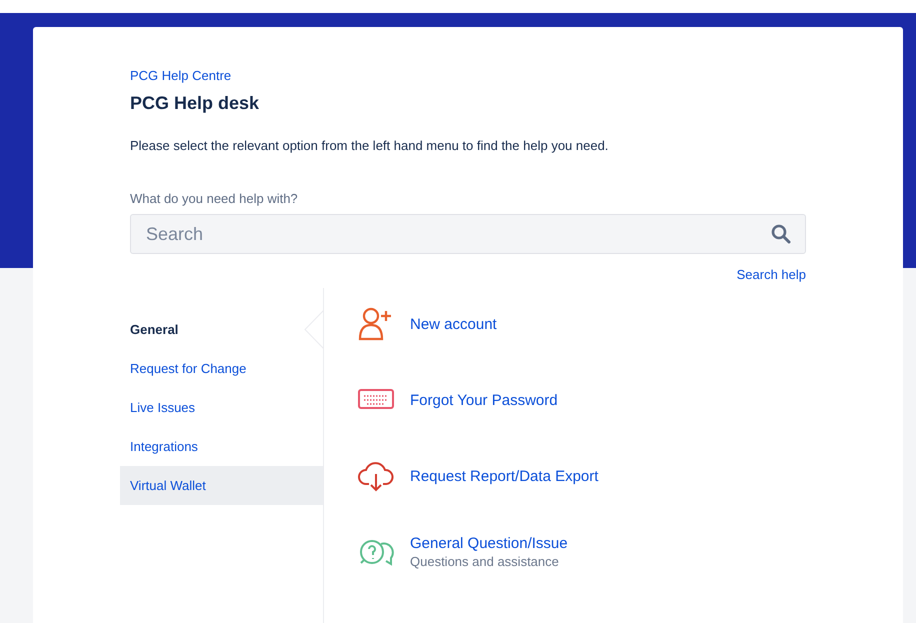 The image size is (916, 623). What do you see at coordinates (489, 543) in the screenshot?
I see `request-type-link: General Question/Issue` at bounding box center [489, 543].